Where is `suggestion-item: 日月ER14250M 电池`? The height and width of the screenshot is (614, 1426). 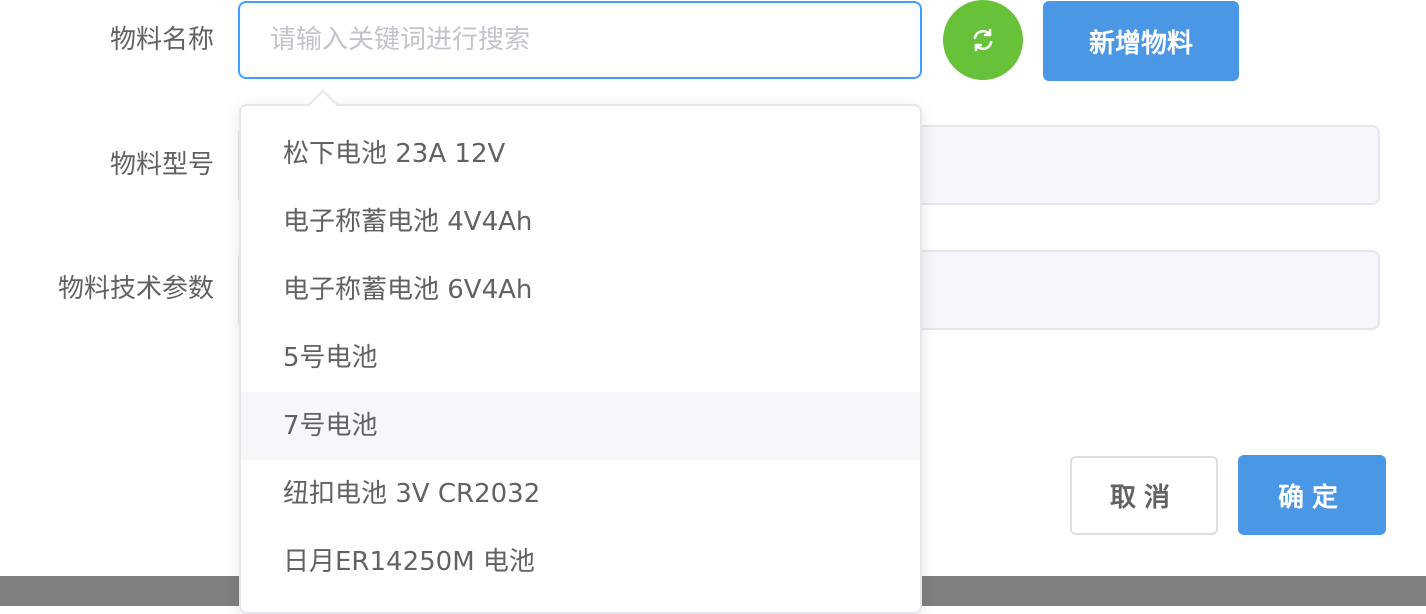
suggestion-item: 日月ER14250M 电池 is located at coordinates (580, 562).